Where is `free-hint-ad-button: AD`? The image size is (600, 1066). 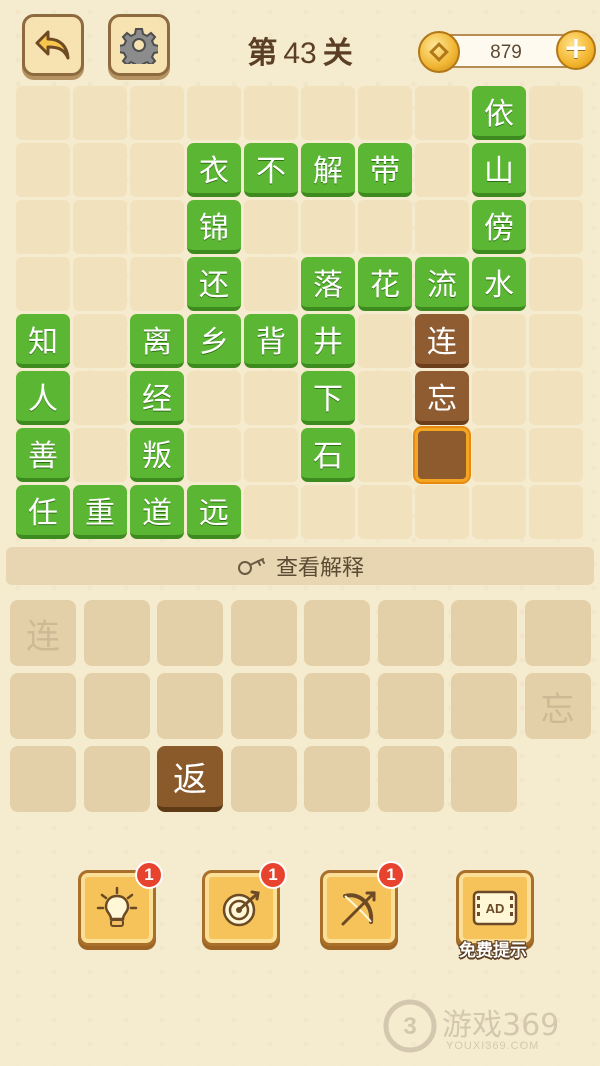
free-hint-ad-button: AD is located at coordinates (495, 908).